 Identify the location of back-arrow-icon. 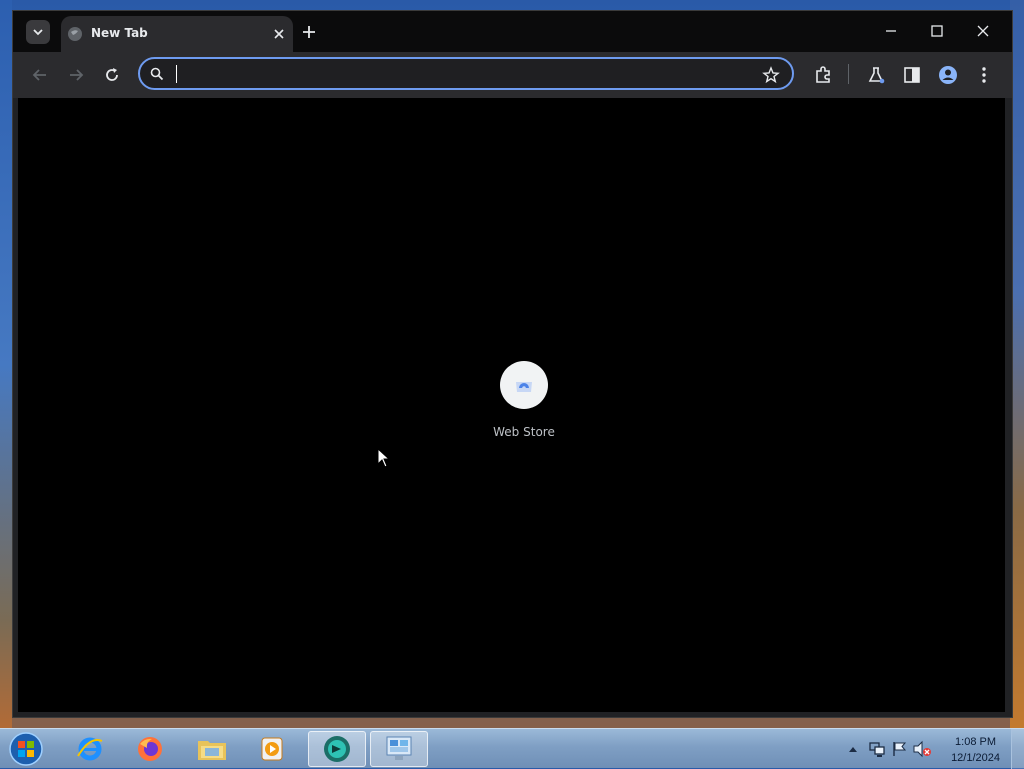
(40, 75).